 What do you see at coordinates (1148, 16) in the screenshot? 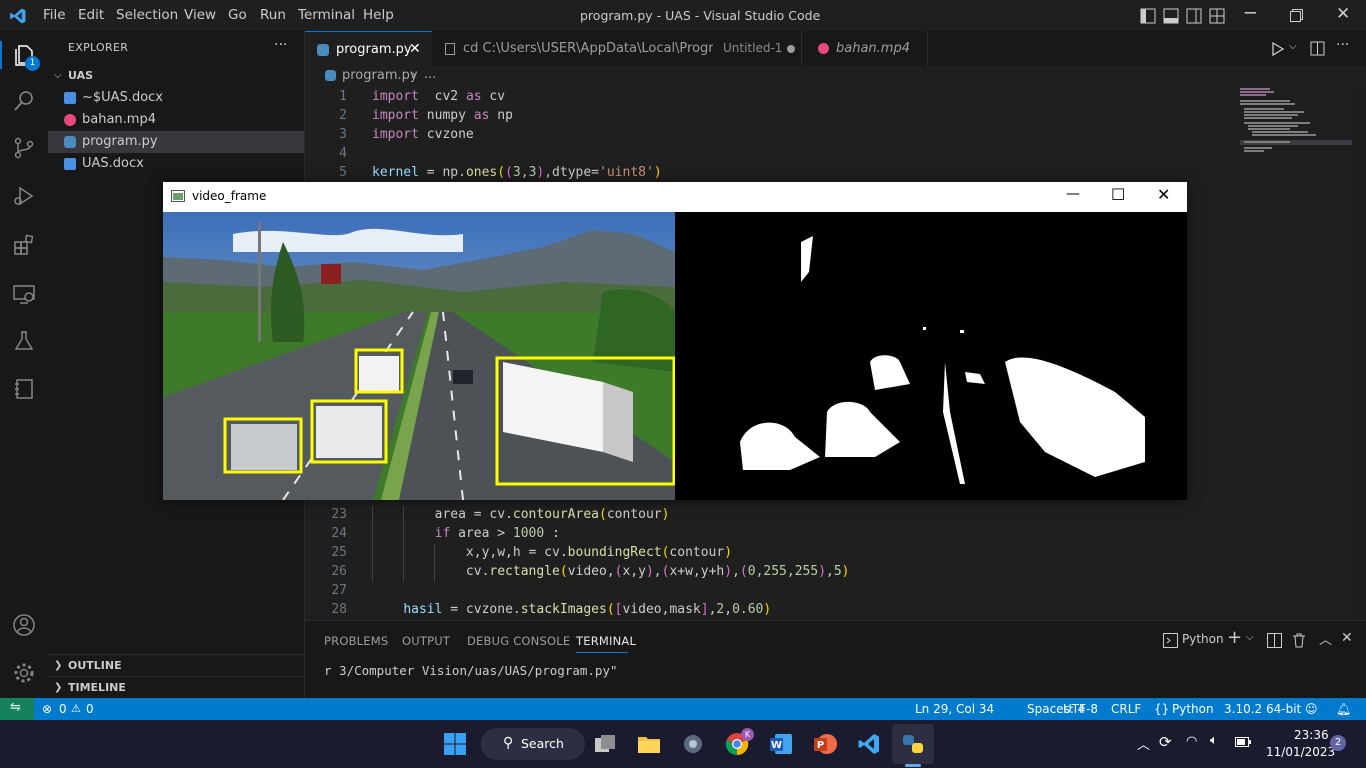
I see `toggle-primary-sidebar-icon` at bounding box center [1148, 16].